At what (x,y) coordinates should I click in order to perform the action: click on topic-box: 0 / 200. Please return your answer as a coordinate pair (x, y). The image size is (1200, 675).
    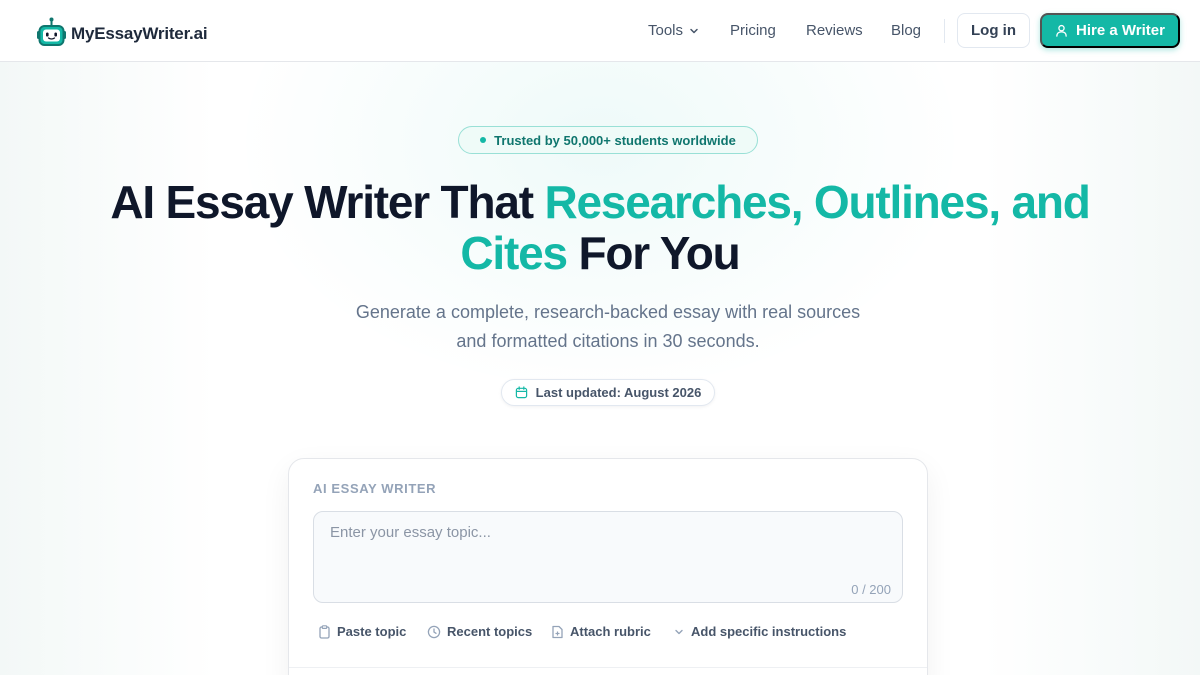
    Looking at the image, I should click on (608, 557).